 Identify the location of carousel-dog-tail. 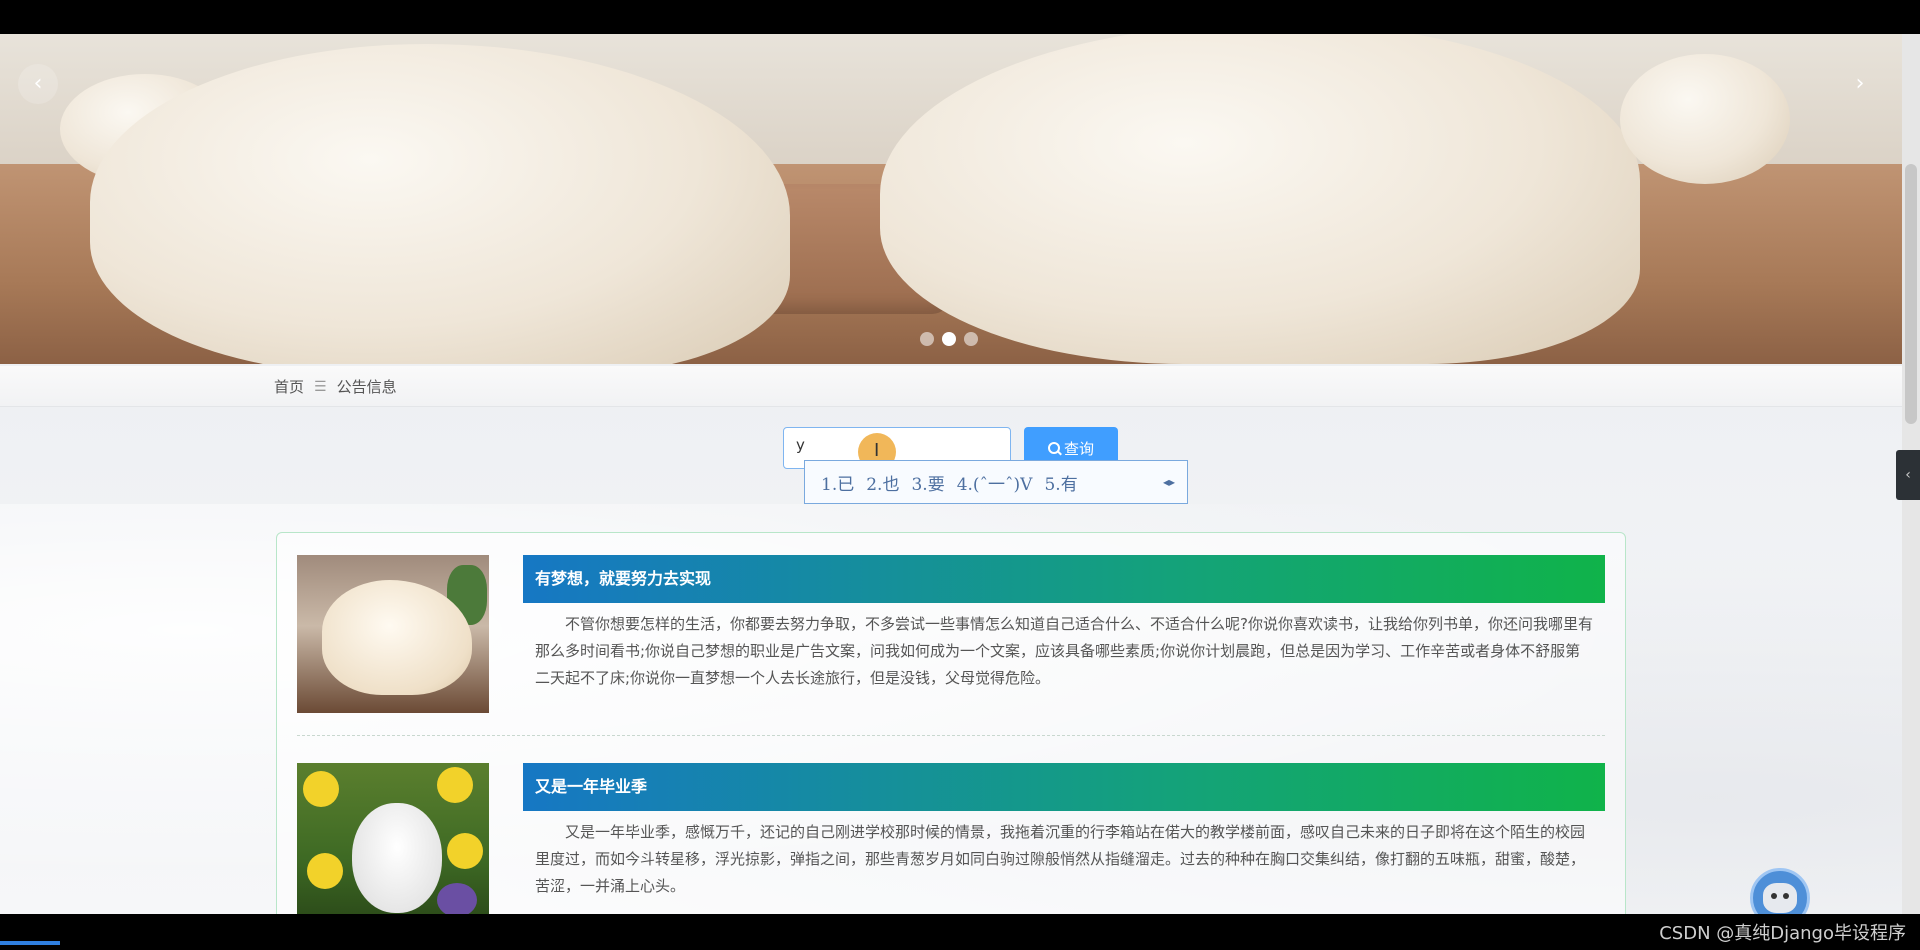
(1705, 119).